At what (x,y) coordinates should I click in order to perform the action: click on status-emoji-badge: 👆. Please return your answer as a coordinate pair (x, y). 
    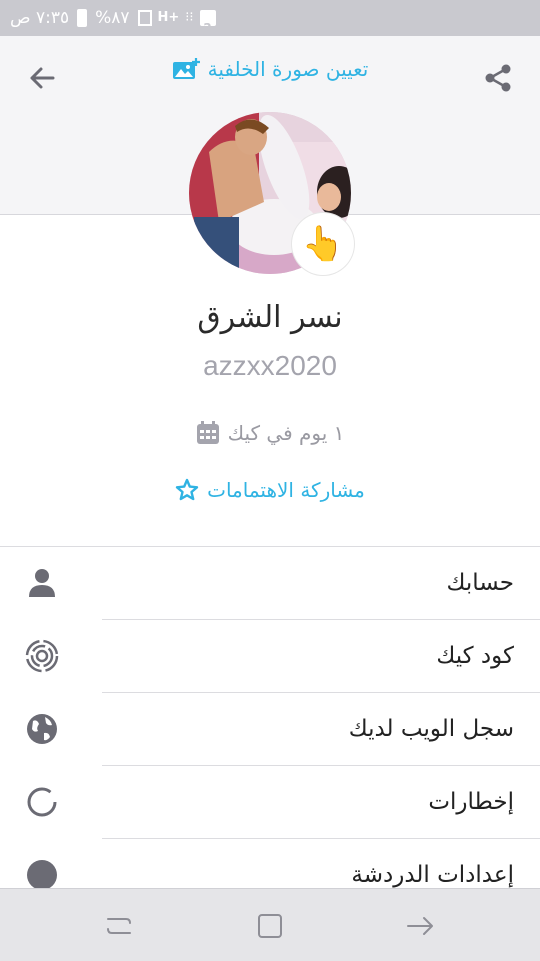
    Looking at the image, I should click on (323, 244).